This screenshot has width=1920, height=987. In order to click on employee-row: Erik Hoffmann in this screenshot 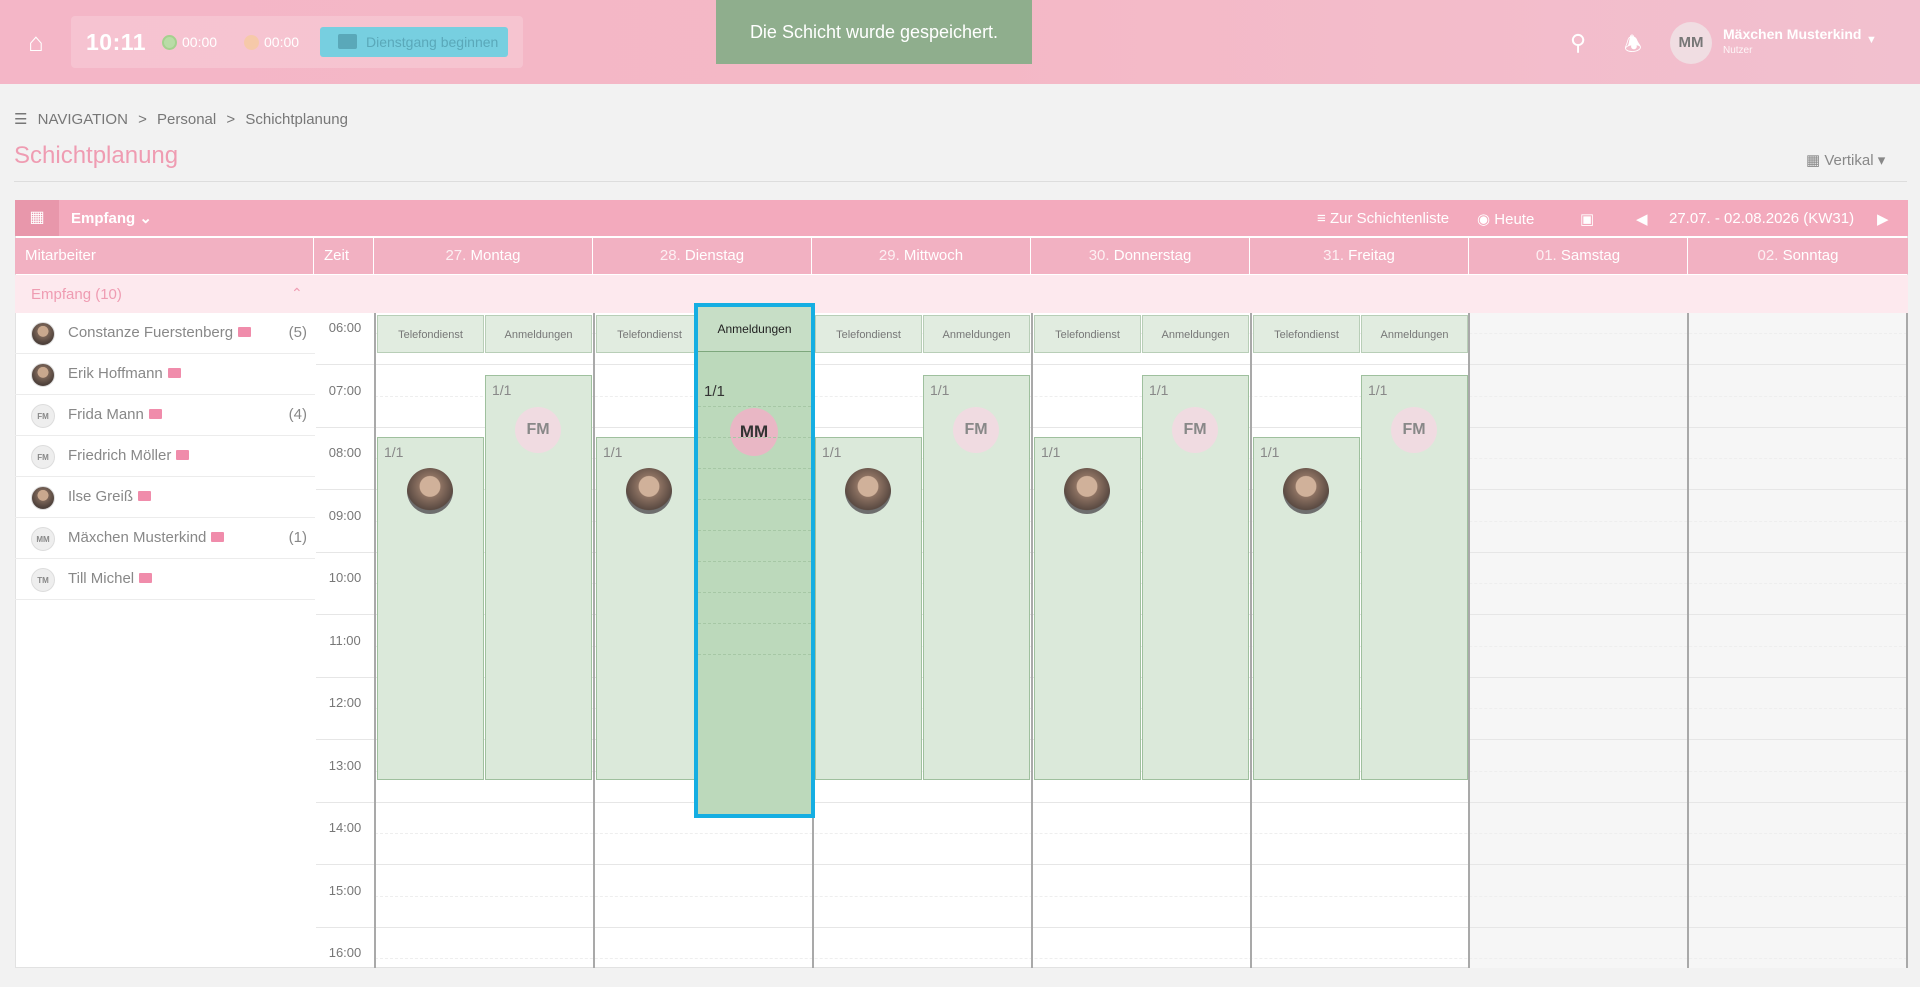, I will do `click(165, 374)`.